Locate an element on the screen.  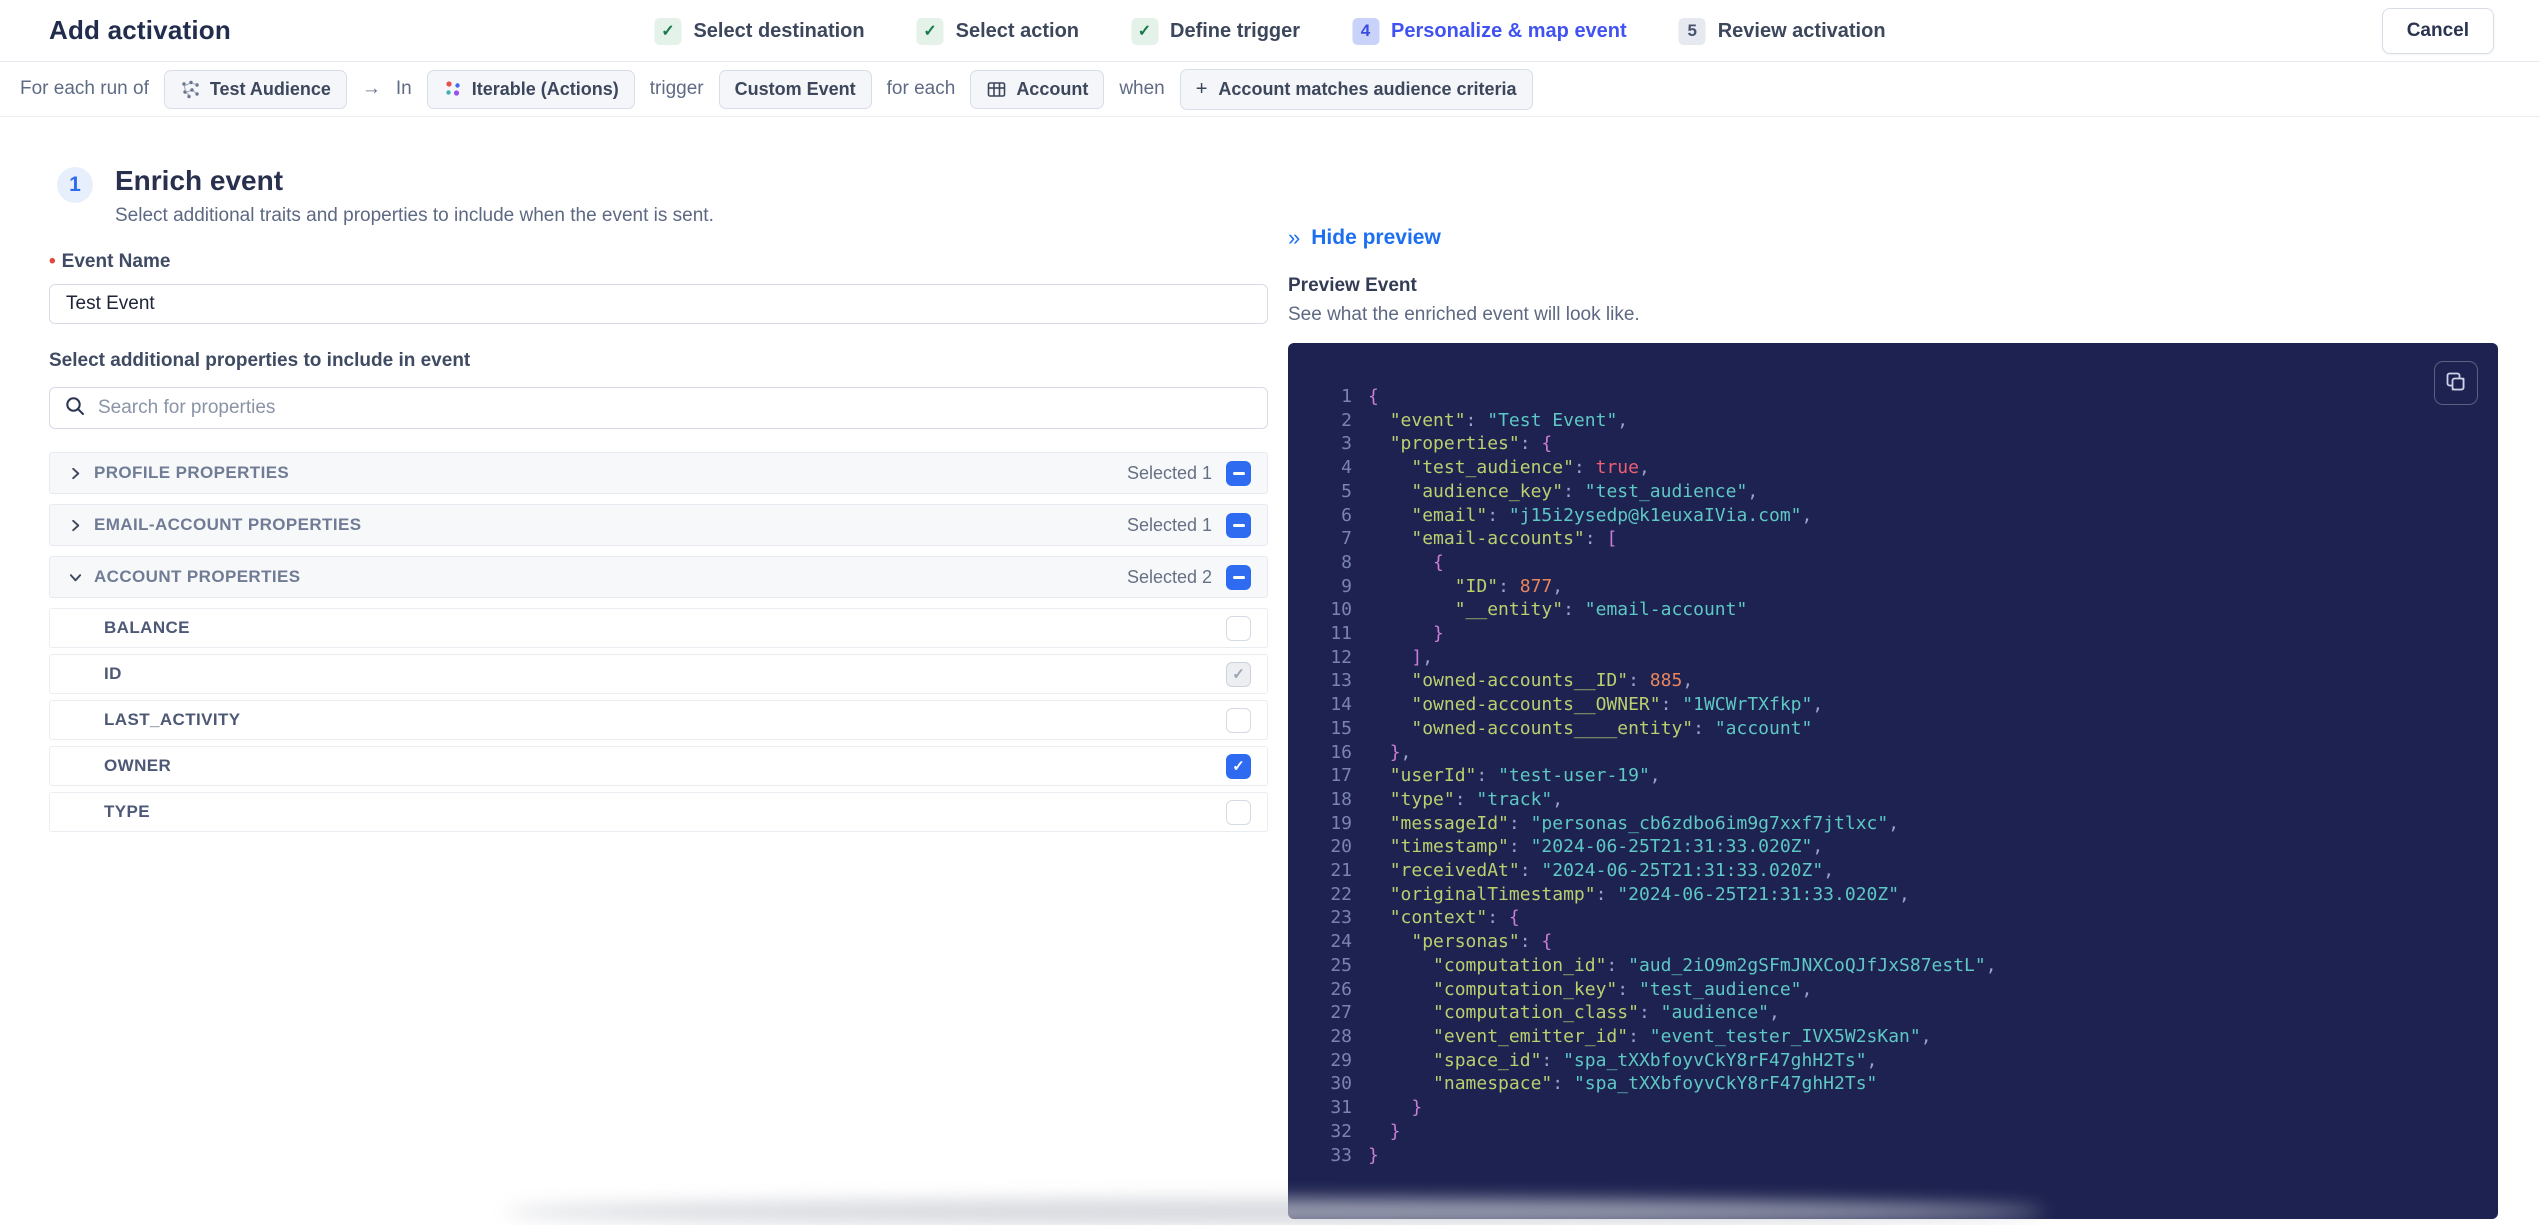
code-line: 31 } is located at coordinates (1898, 1108).